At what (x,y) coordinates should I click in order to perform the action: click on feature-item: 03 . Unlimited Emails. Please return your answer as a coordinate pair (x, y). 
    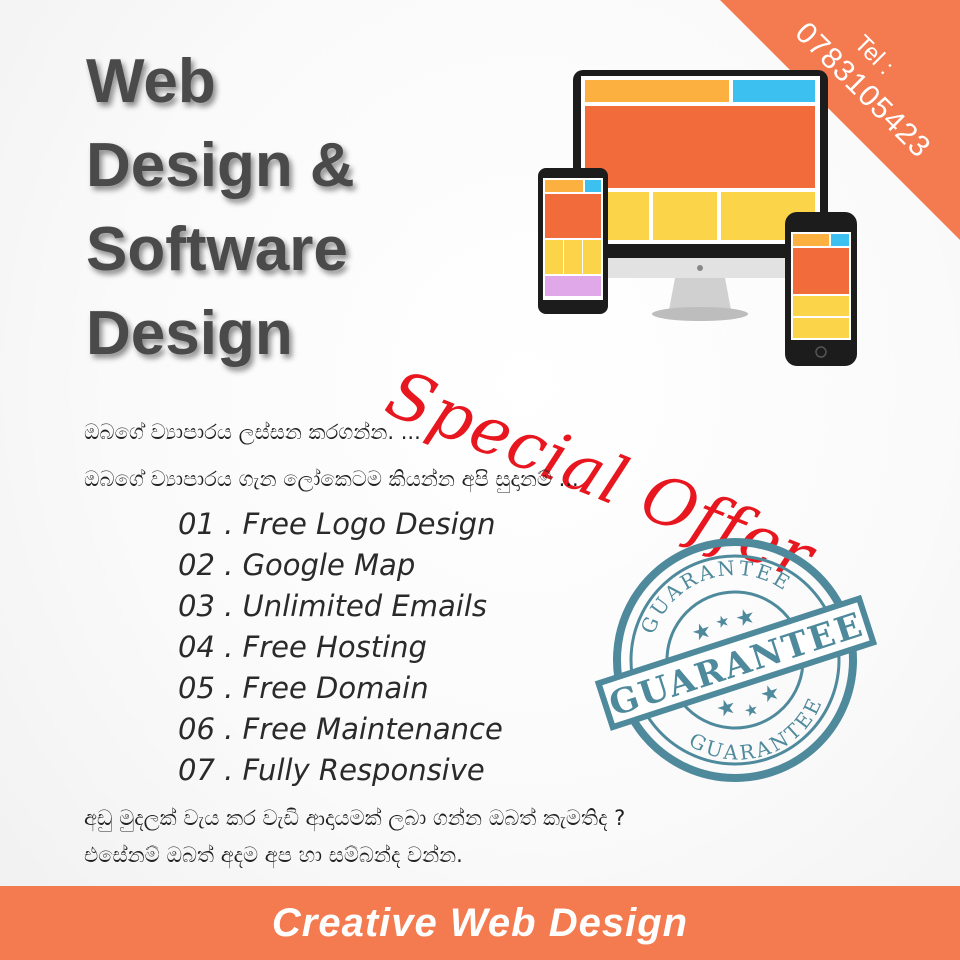
    Looking at the image, I should click on (332, 606).